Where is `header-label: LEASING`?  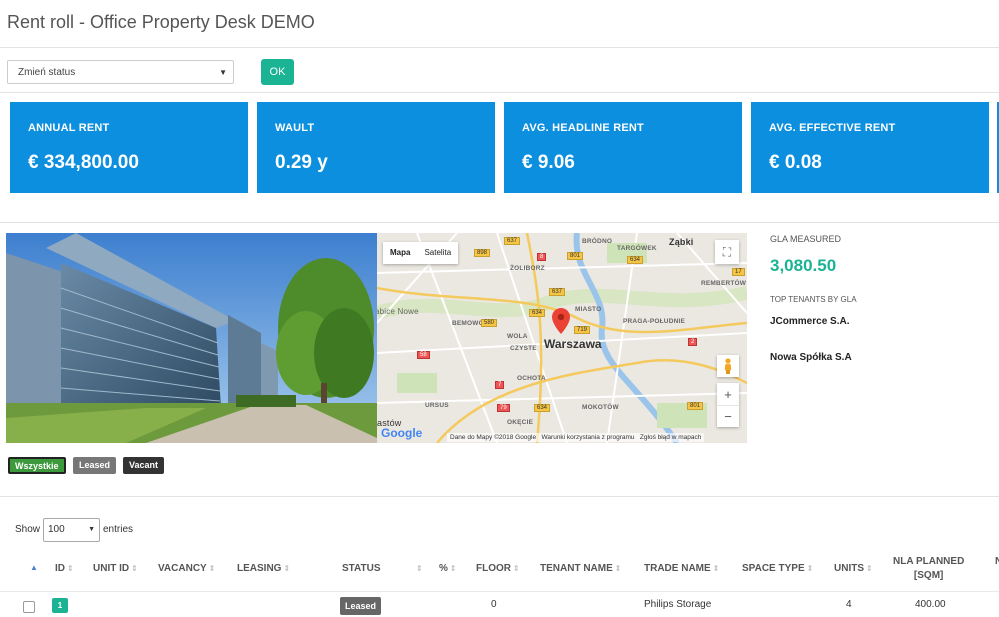 header-label: LEASING is located at coordinates (259, 568).